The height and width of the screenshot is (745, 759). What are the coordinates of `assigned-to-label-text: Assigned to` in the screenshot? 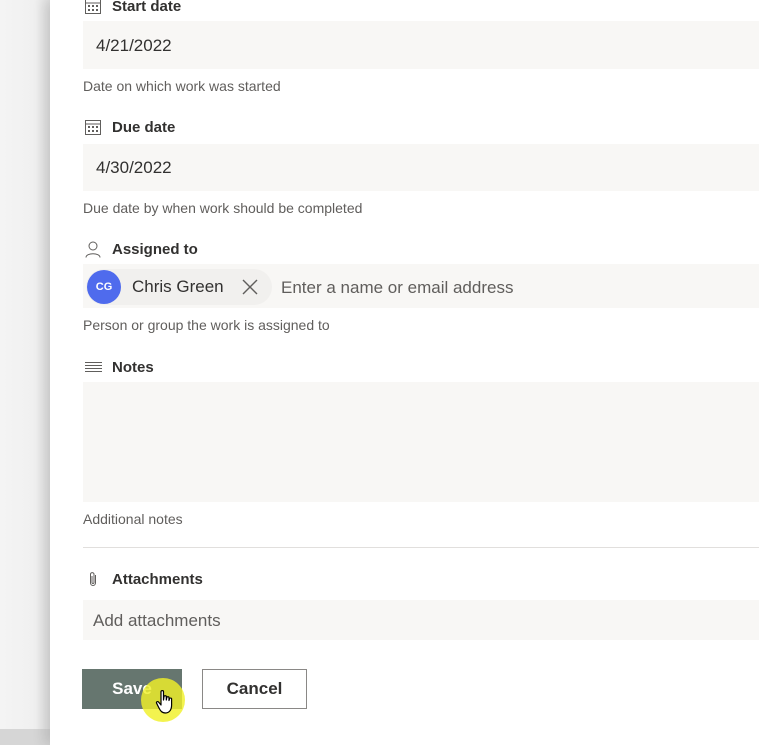 It's located at (155, 249).